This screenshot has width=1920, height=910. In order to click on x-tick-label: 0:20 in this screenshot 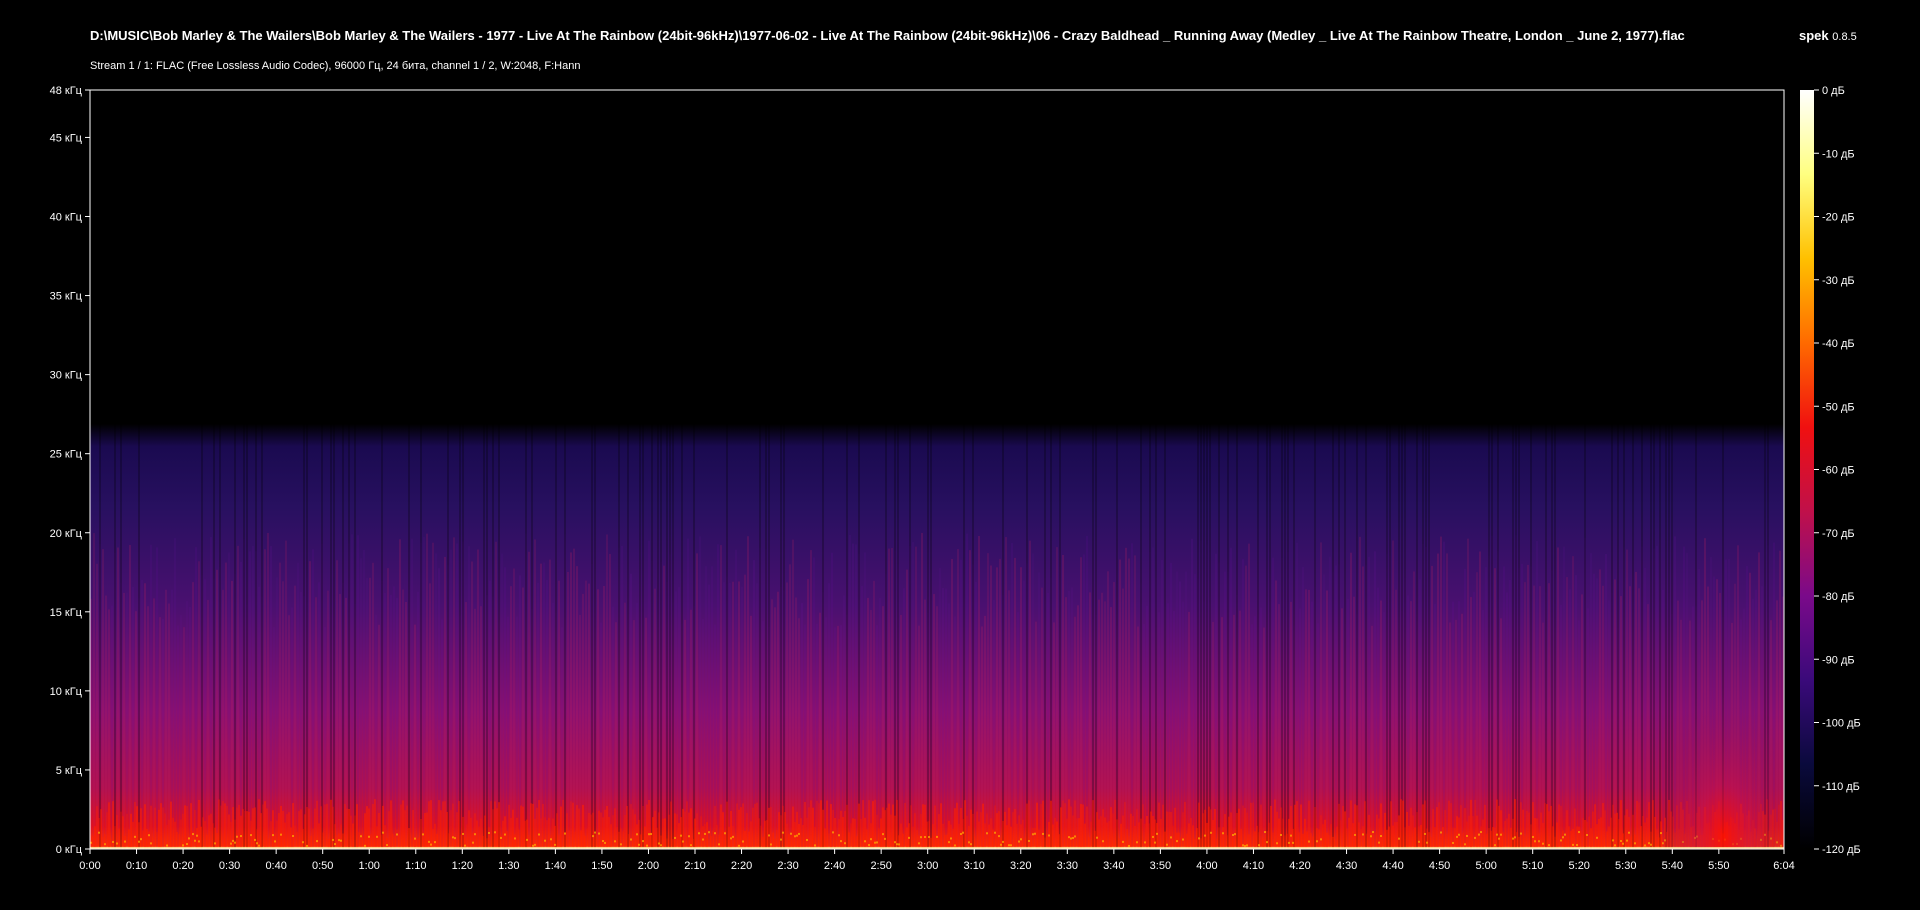, I will do `click(182, 866)`.